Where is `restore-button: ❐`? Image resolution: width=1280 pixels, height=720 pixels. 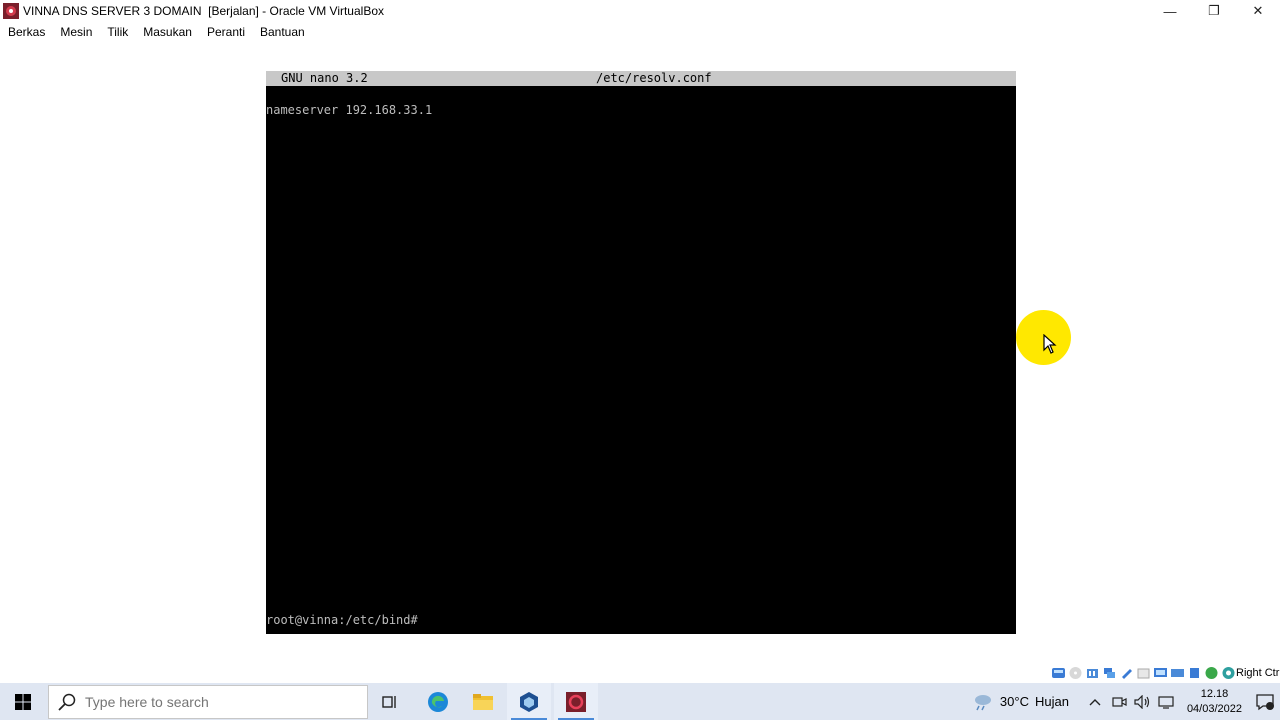 restore-button: ❐ is located at coordinates (1214, 11).